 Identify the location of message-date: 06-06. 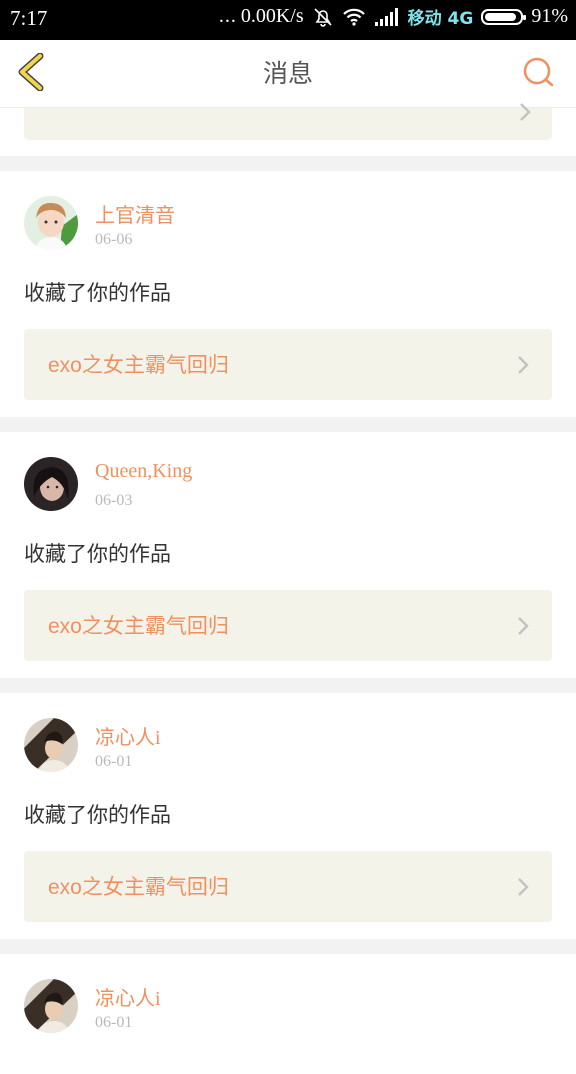
(114, 239).